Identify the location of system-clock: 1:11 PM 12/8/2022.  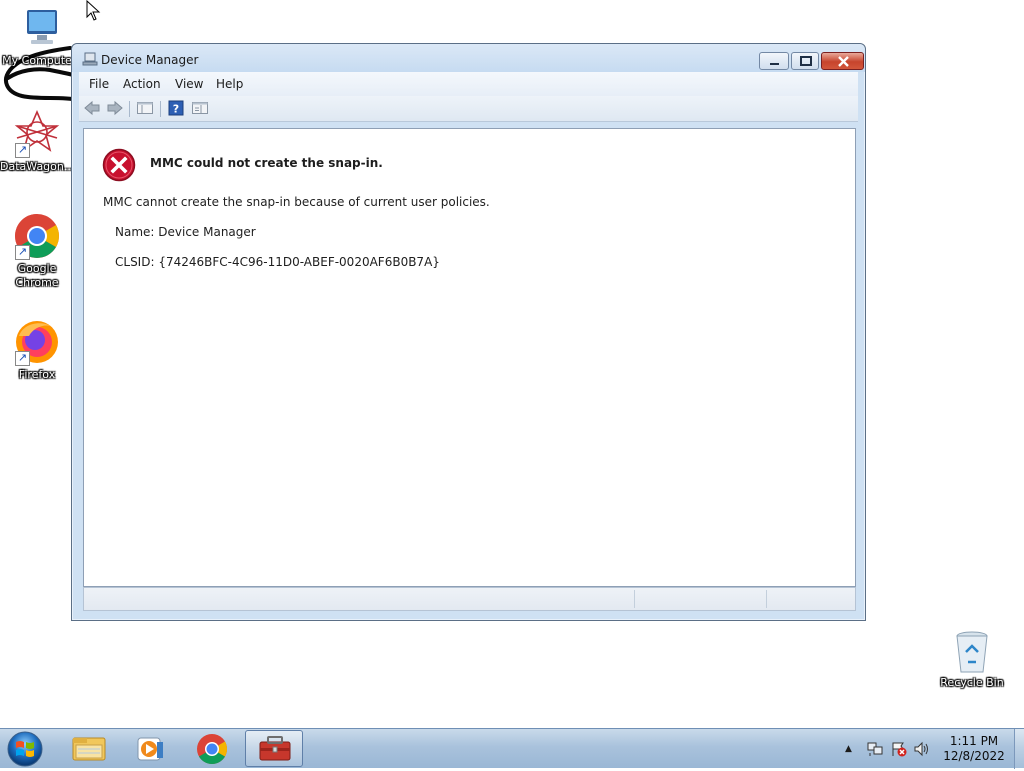
(974, 749).